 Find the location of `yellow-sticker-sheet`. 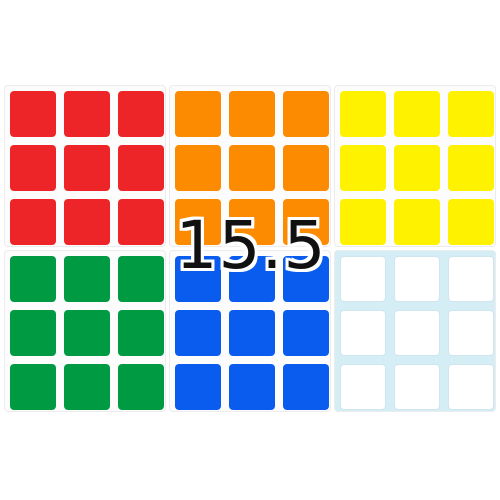

yellow-sticker-sheet is located at coordinates (415, 166).